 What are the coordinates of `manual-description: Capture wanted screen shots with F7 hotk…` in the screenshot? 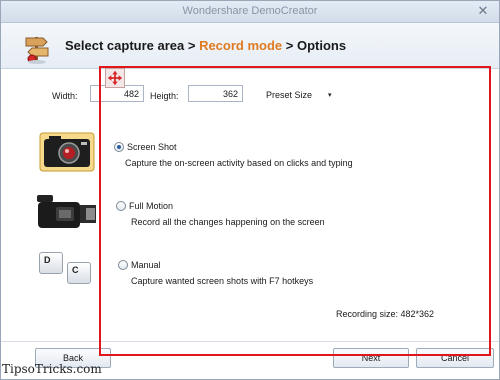 It's located at (222, 281).